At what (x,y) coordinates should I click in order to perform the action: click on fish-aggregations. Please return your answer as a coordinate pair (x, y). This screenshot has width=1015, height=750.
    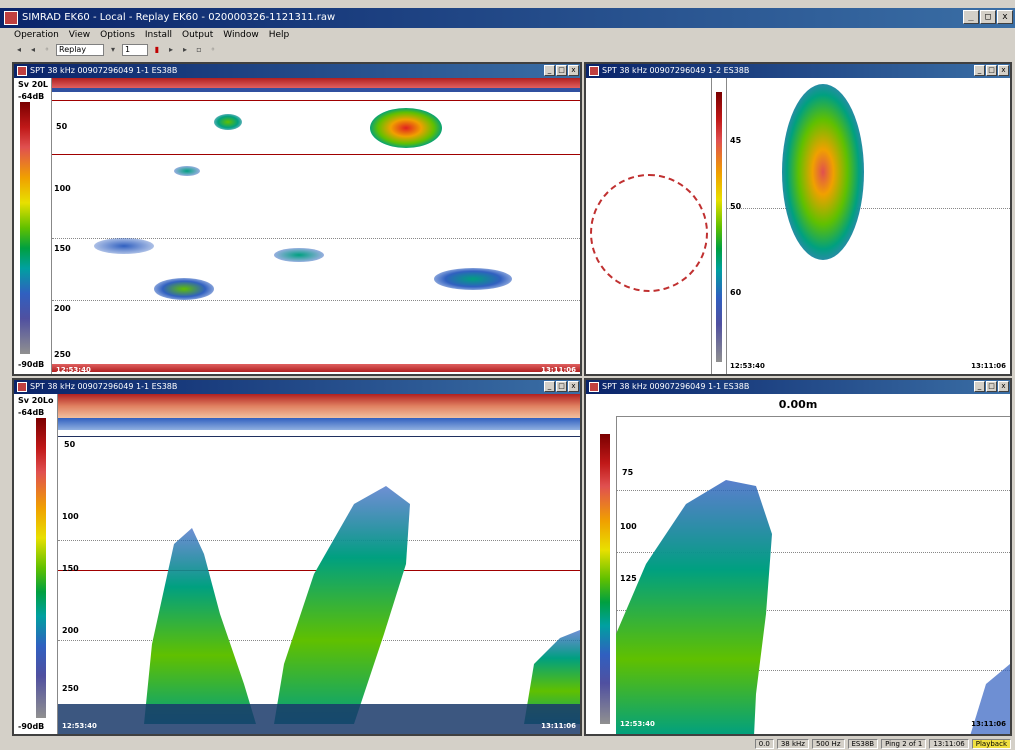
    Looking at the image, I should click on (813, 607).